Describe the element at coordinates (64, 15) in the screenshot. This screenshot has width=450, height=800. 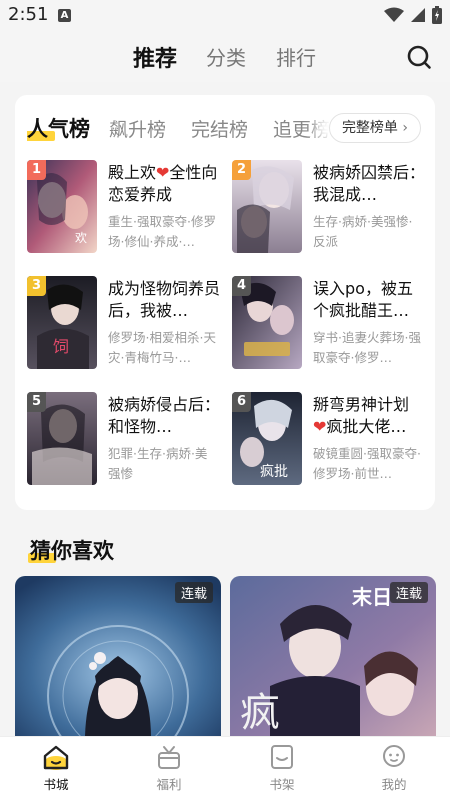
I see `notification-icon: A` at that location.